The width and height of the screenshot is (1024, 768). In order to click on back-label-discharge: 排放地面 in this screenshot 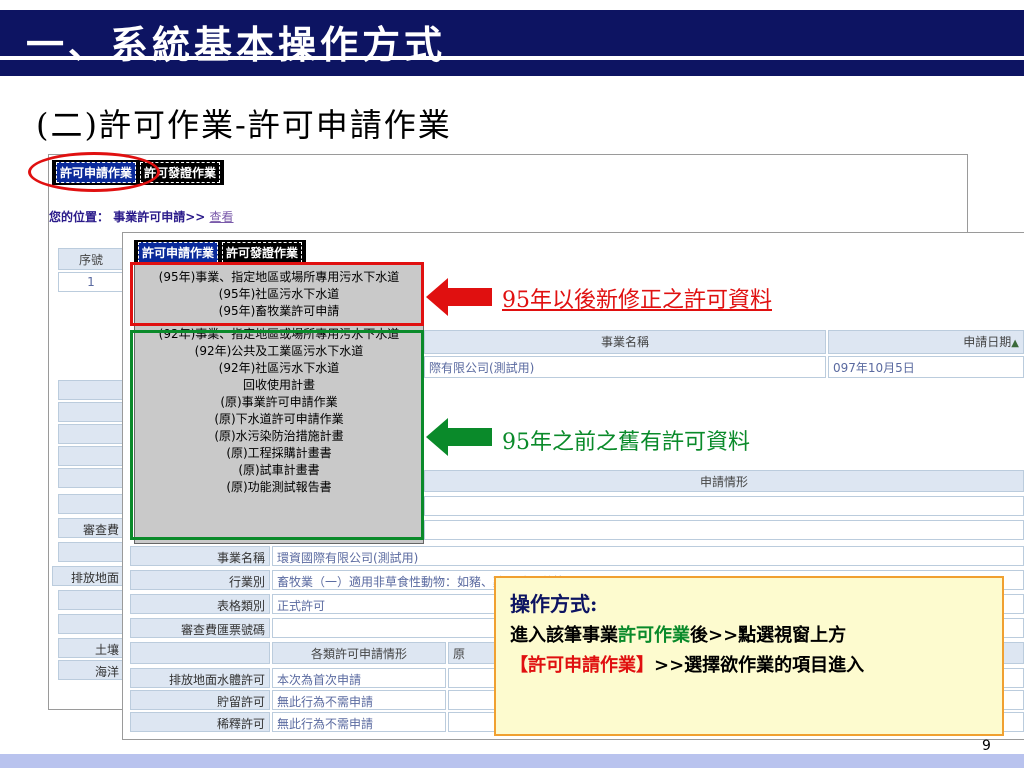, I will do `click(88, 576)`.